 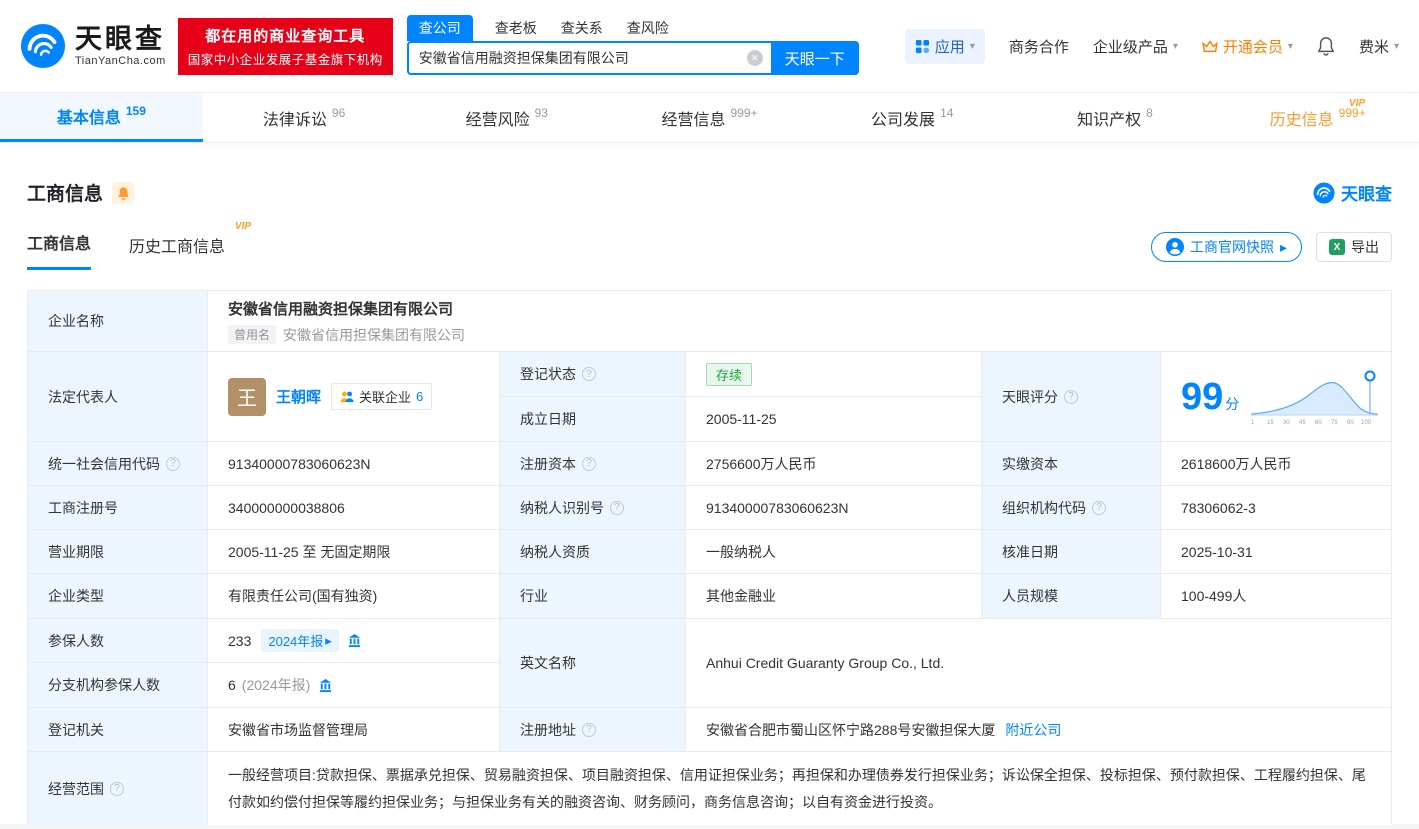 I want to click on tab-history-info: VIP 历史信息 999+, so click(x=1317, y=117).